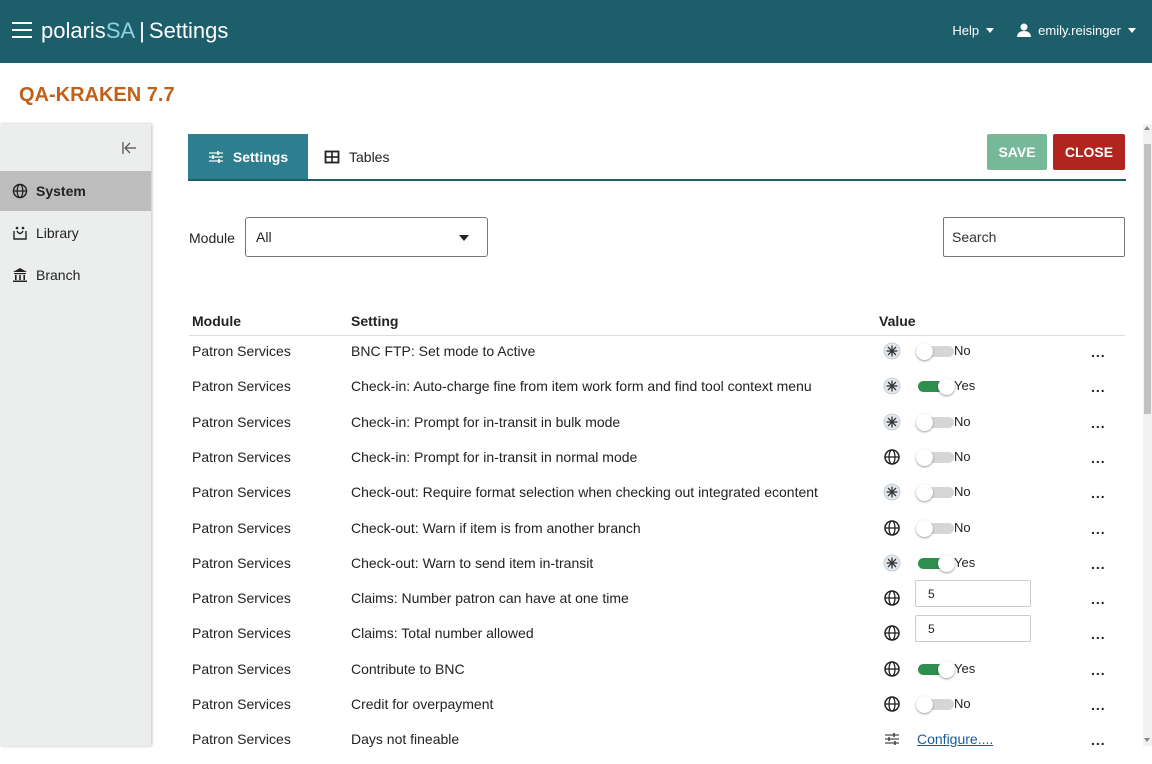 Image resolution: width=1152 pixels, height=764 pixels. Describe the element at coordinates (1147, 740) in the screenshot. I see `scroll-down-arrow-icon` at that location.